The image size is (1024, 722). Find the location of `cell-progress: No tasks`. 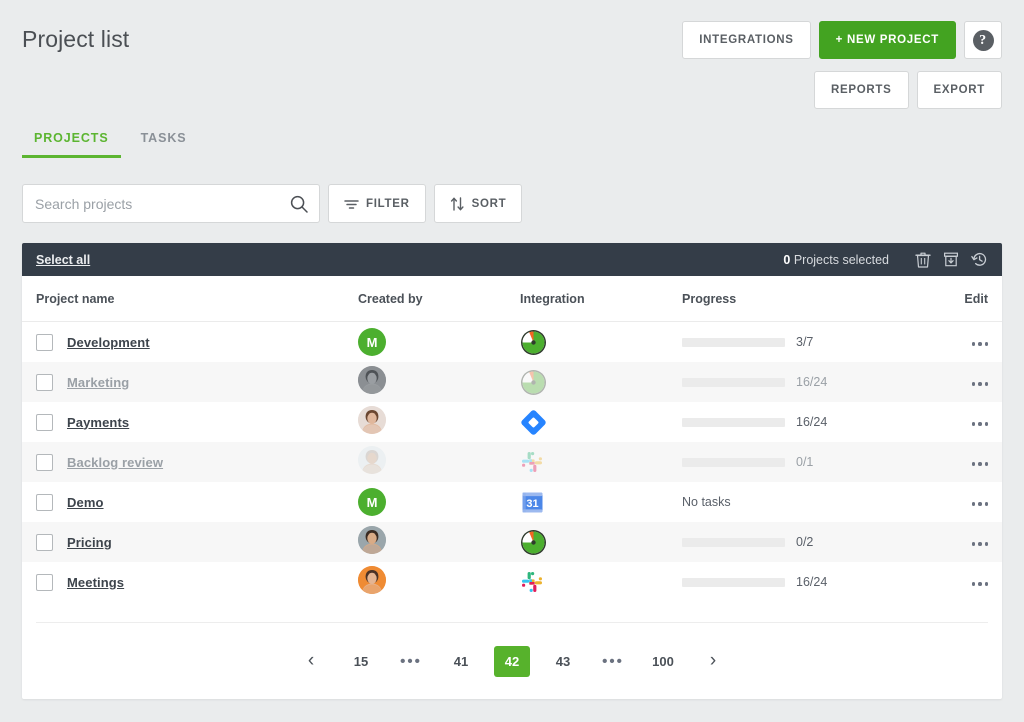

cell-progress: No tasks is located at coordinates (814, 502).